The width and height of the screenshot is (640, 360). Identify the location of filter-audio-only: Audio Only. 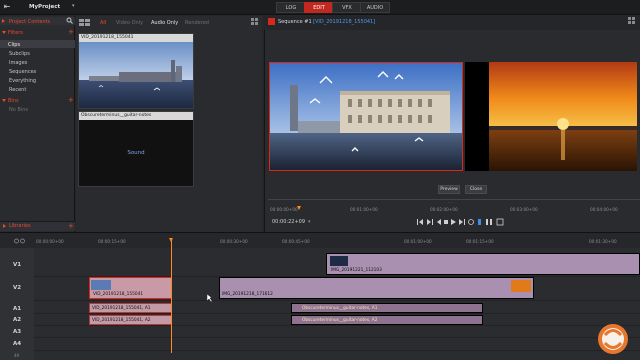
(164, 23).